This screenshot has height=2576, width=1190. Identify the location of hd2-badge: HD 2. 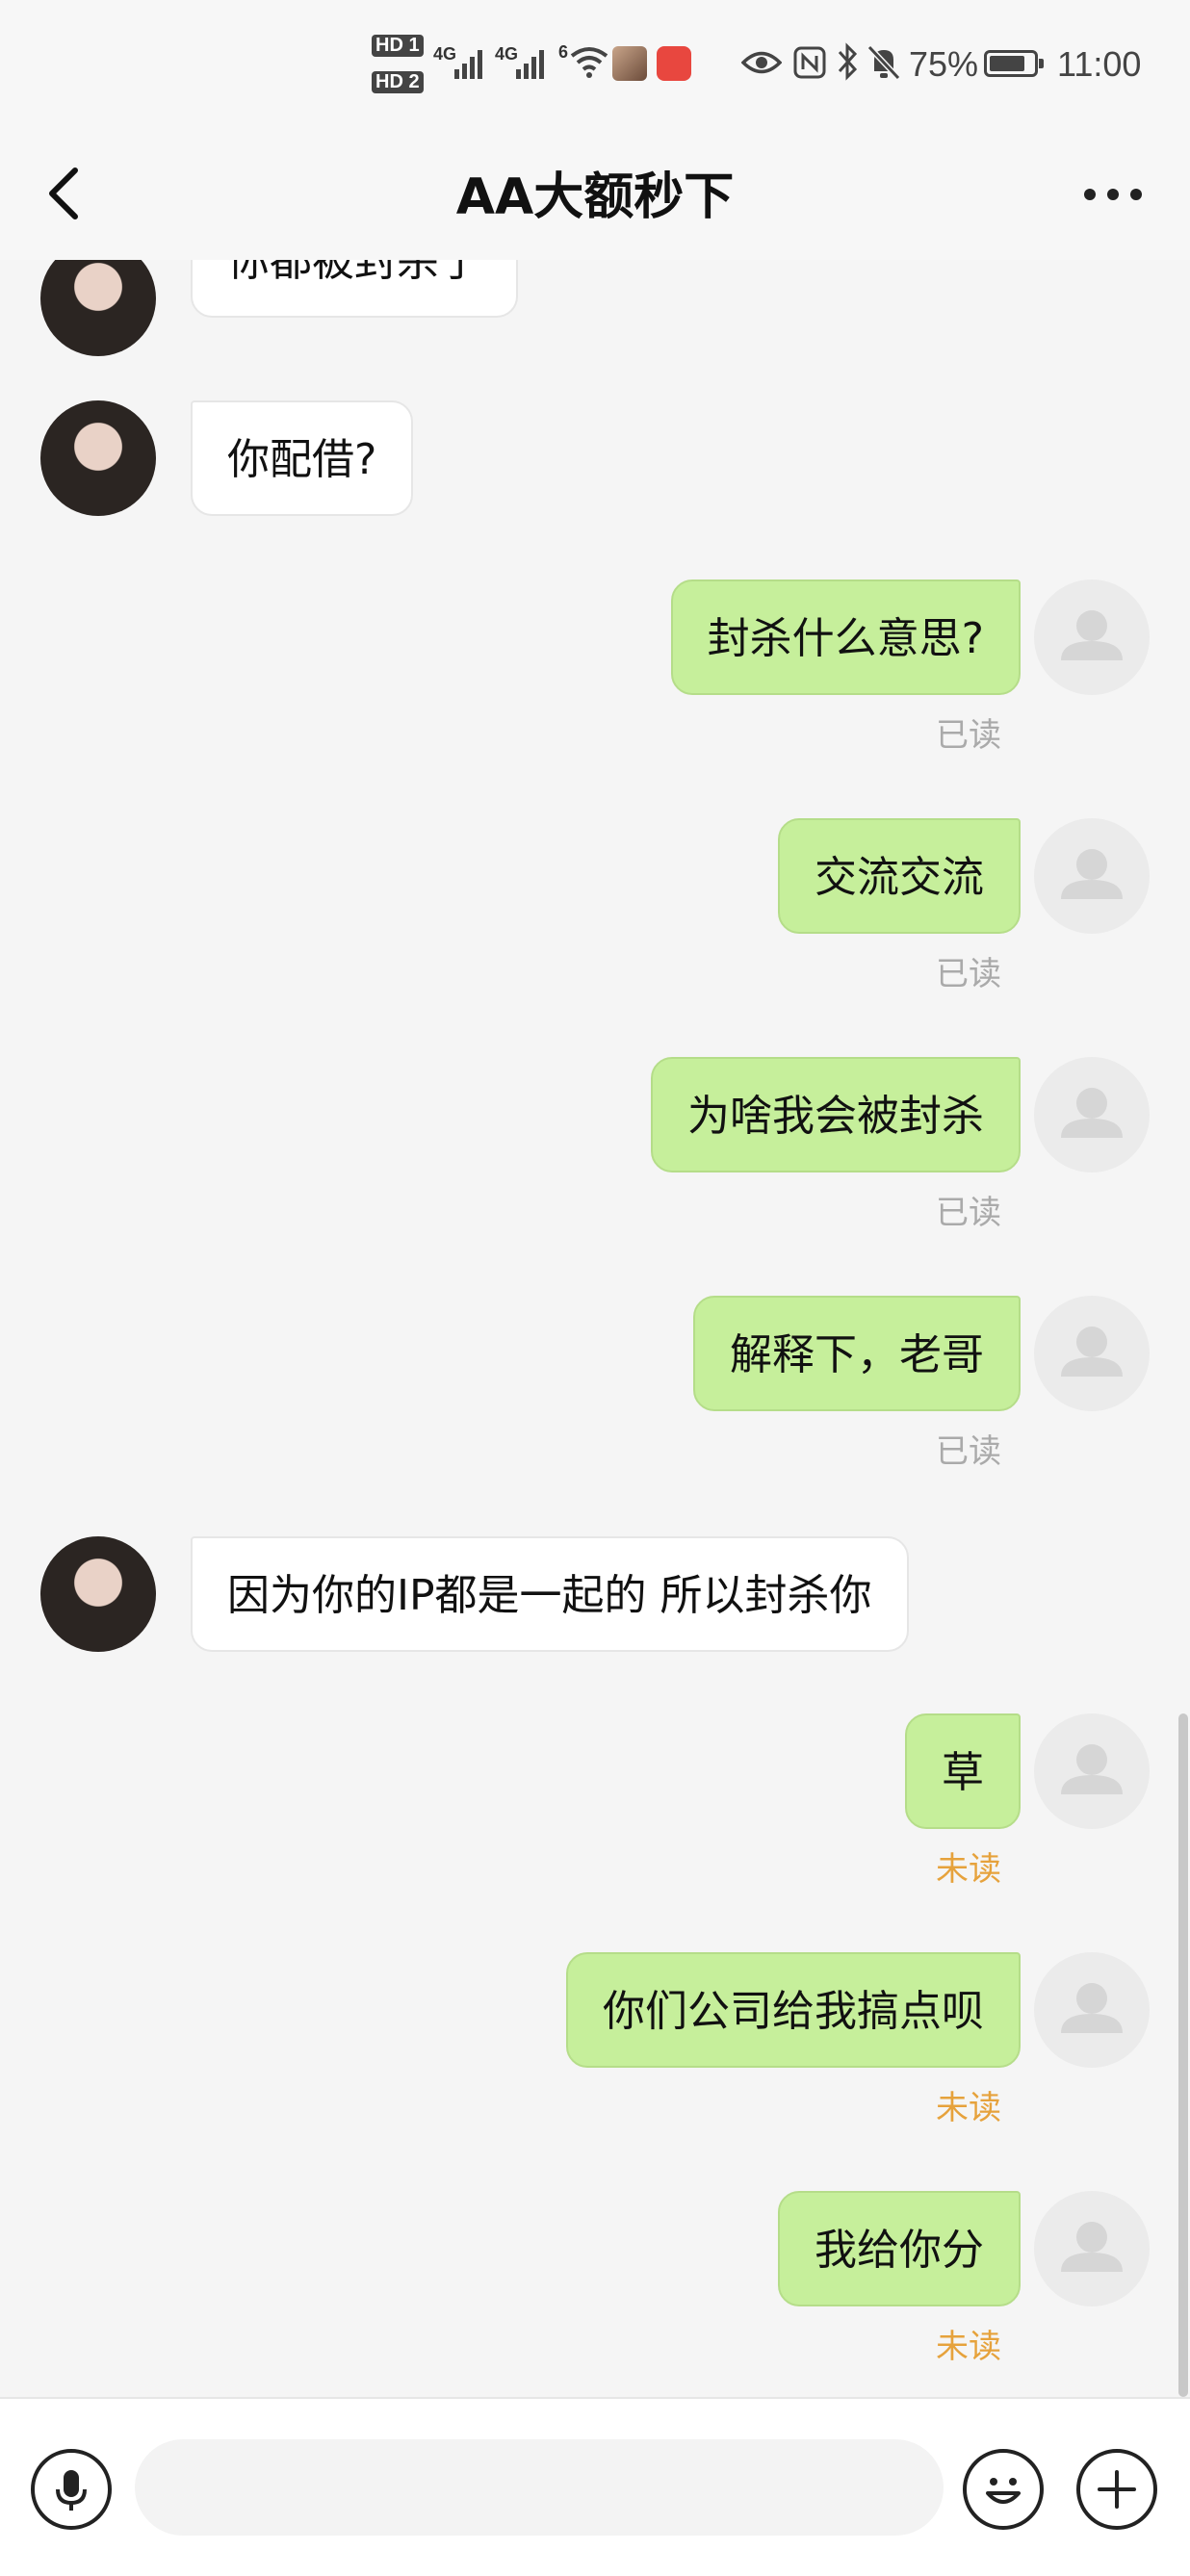
(398, 82).